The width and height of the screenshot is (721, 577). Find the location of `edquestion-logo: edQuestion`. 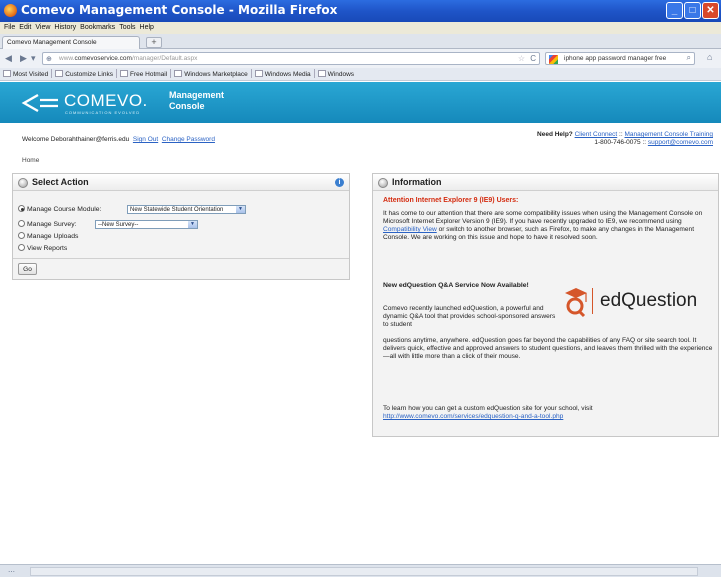

edquestion-logo: edQuestion is located at coordinates (638, 302).